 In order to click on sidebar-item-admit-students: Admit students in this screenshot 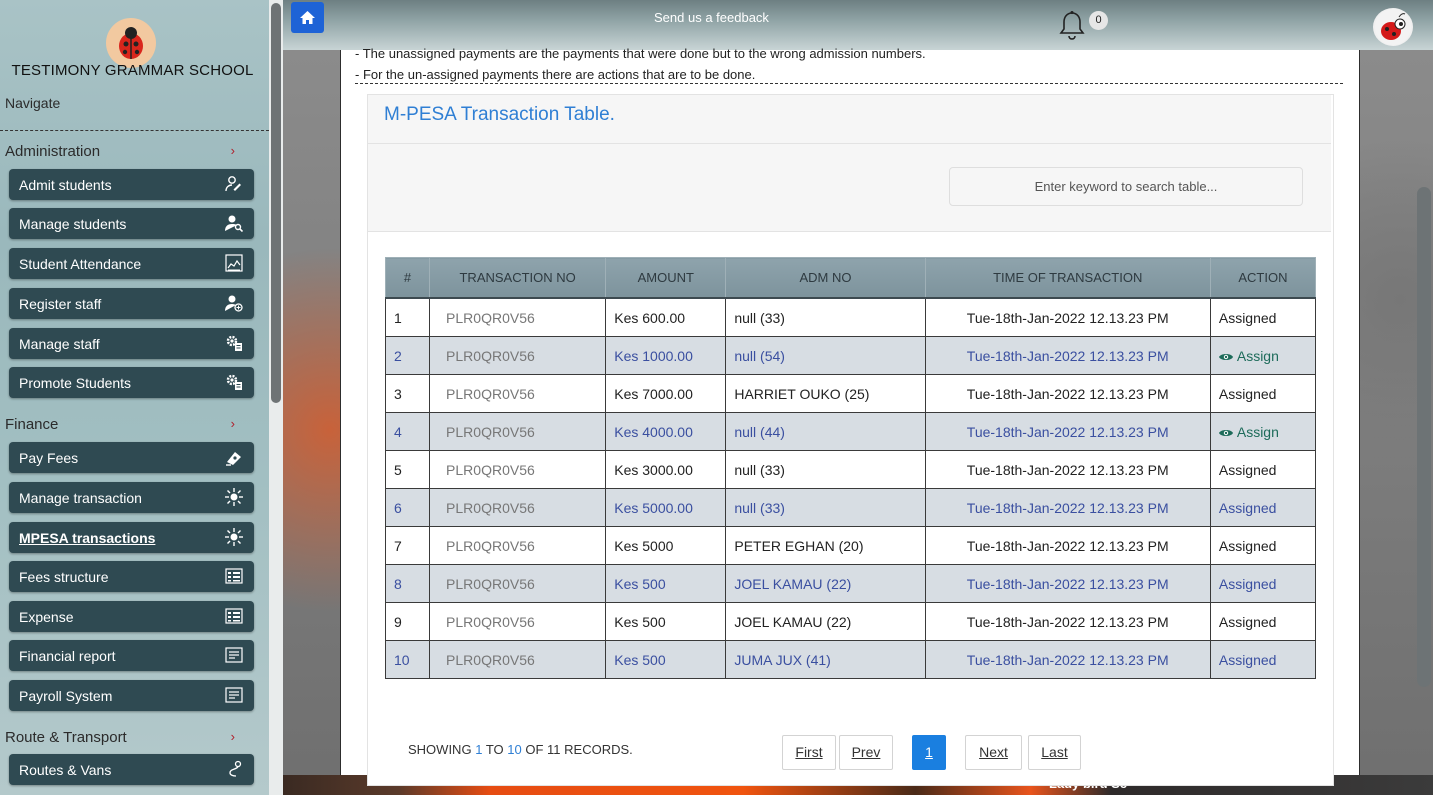, I will do `click(131, 184)`.